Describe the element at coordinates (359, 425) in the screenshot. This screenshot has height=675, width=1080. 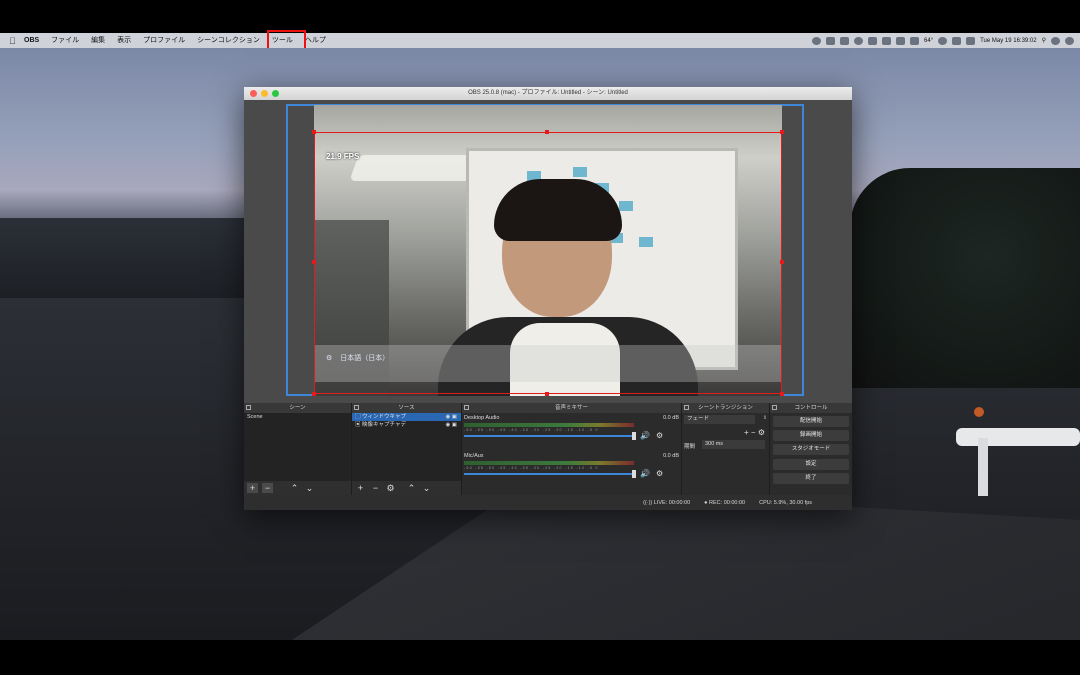
I see `camera-icon: ▣` at that location.